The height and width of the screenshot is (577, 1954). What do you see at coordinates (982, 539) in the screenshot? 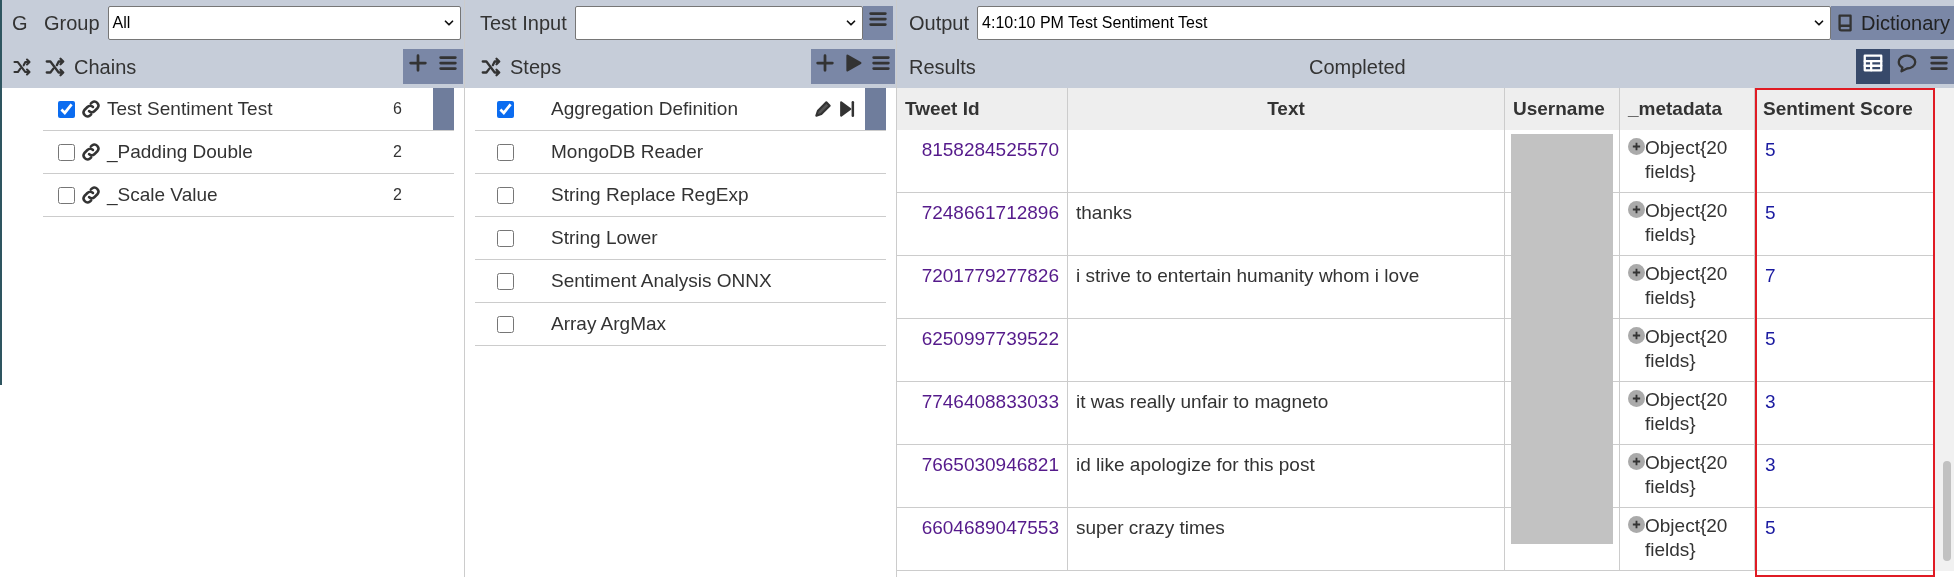
I see `tweet-id-link: 6604689047553` at bounding box center [982, 539].